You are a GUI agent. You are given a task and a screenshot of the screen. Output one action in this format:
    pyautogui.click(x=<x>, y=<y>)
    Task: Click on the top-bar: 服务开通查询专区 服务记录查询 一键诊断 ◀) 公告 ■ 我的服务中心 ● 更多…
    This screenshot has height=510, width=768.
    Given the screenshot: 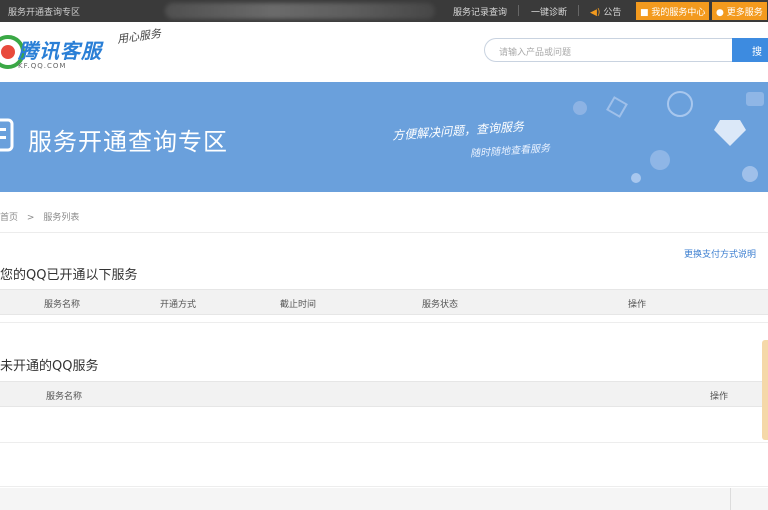 What is the action you would take?
    pyautogui.click(x=384, y=11)
    